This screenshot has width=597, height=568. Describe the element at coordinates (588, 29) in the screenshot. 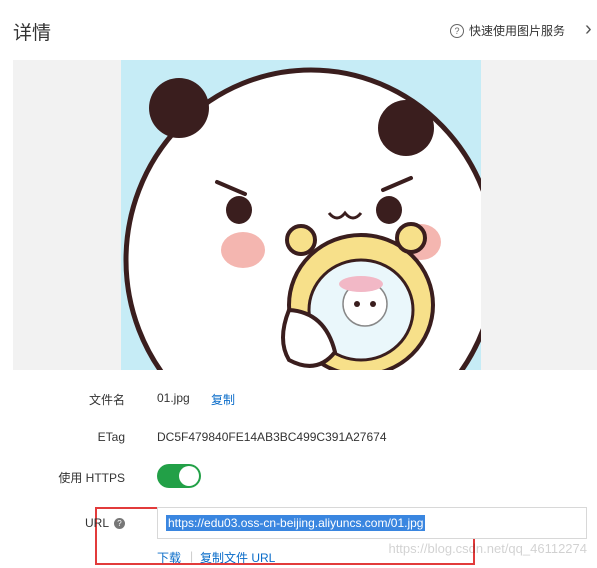

I see `chevron-right-icon: ›` at that location.